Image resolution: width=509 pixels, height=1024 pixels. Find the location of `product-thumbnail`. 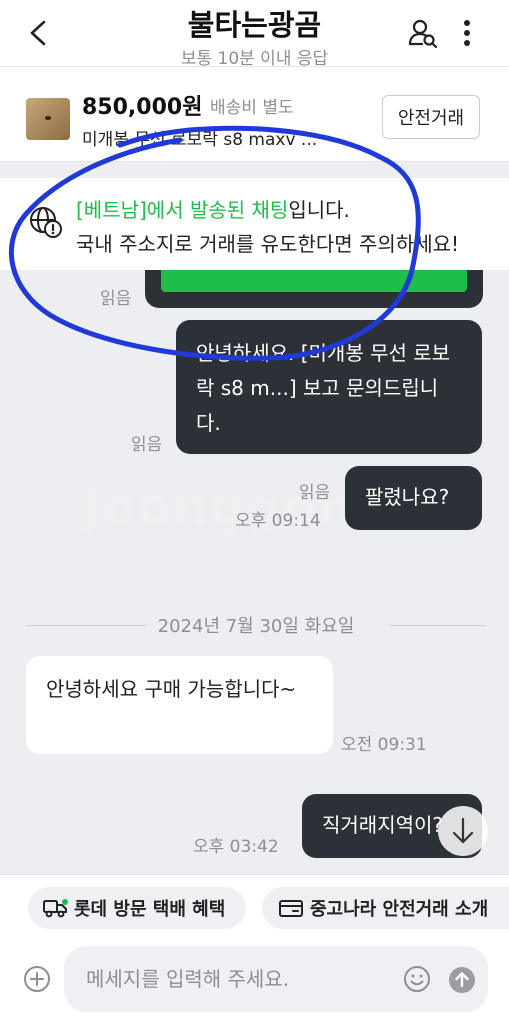

product-thumbnail is located at coordinates (48, 119).